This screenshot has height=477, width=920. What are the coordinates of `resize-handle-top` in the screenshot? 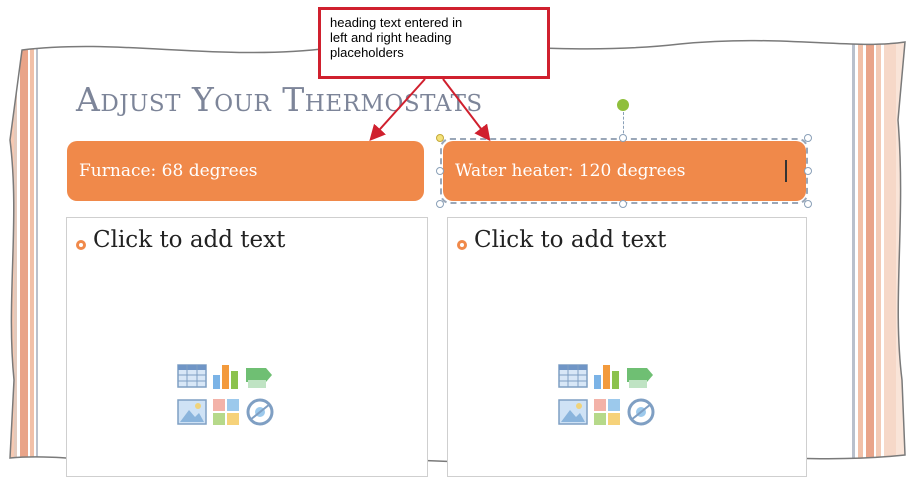 It's located at (623, 138).